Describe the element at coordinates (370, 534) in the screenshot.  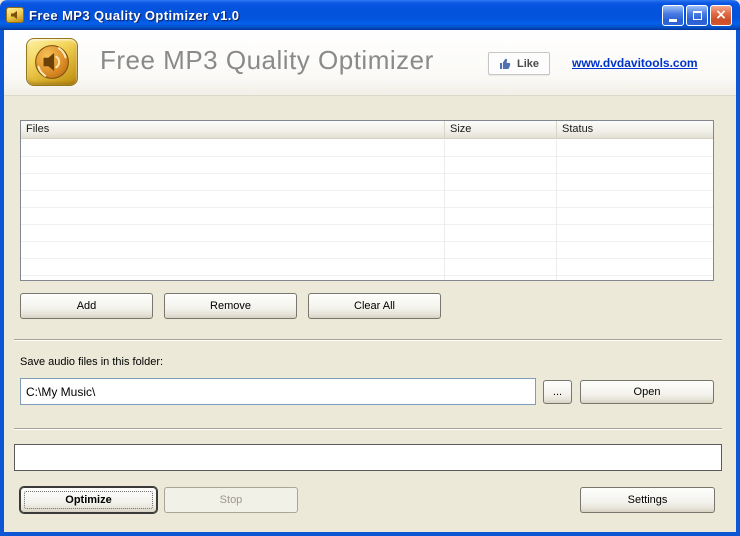
I see `window-border-bottom` at that location.